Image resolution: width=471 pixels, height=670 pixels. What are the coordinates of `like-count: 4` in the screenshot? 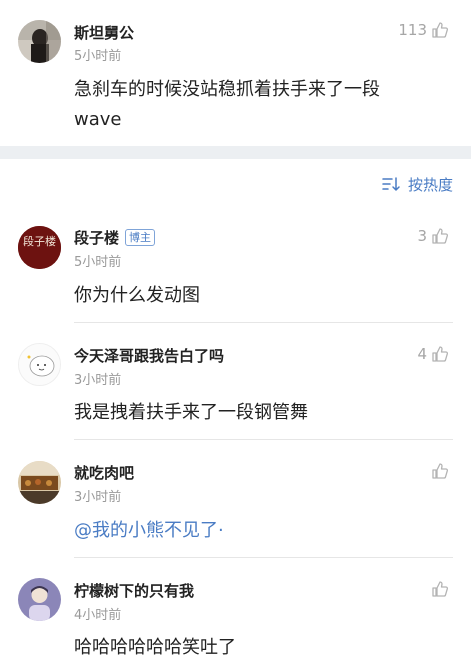 It's located at (422, 354).